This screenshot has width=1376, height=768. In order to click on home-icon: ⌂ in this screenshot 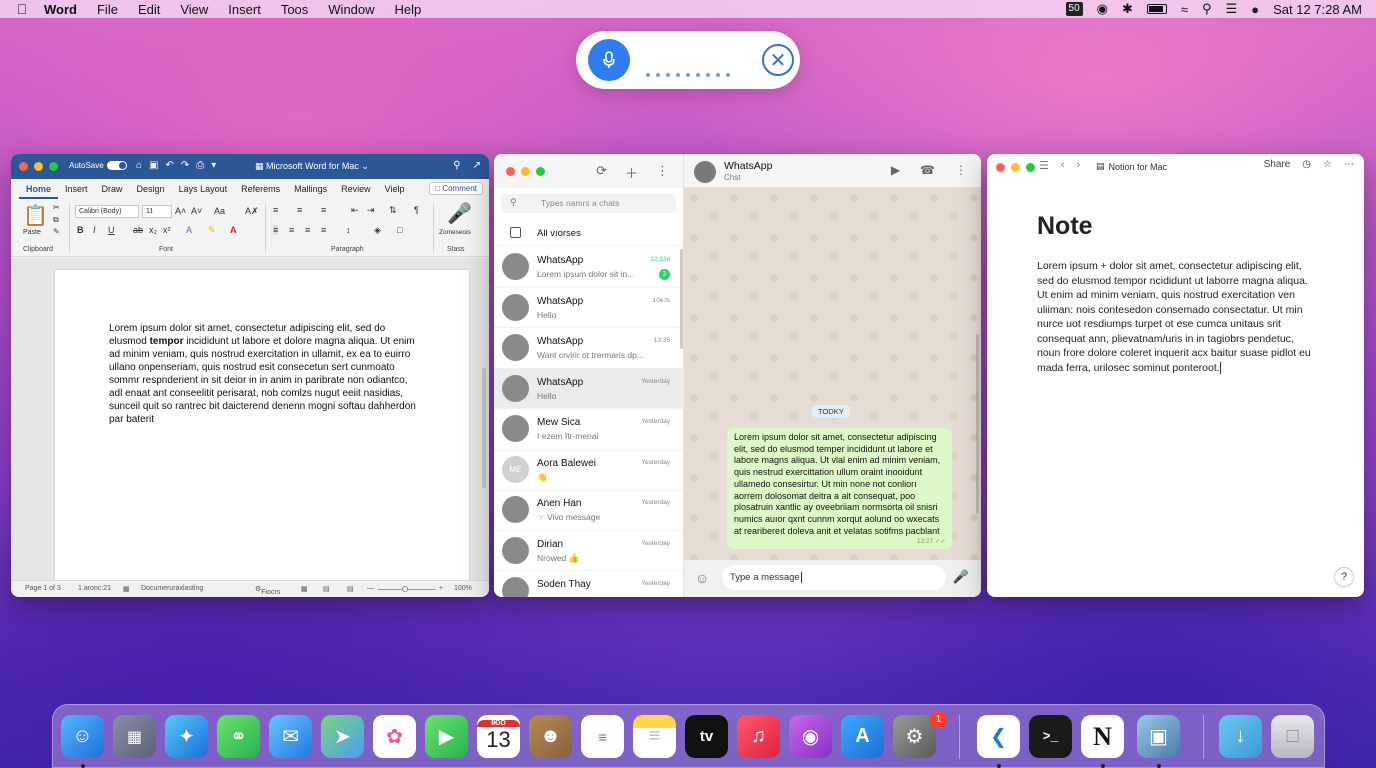, I will do `click(139, 165)`.